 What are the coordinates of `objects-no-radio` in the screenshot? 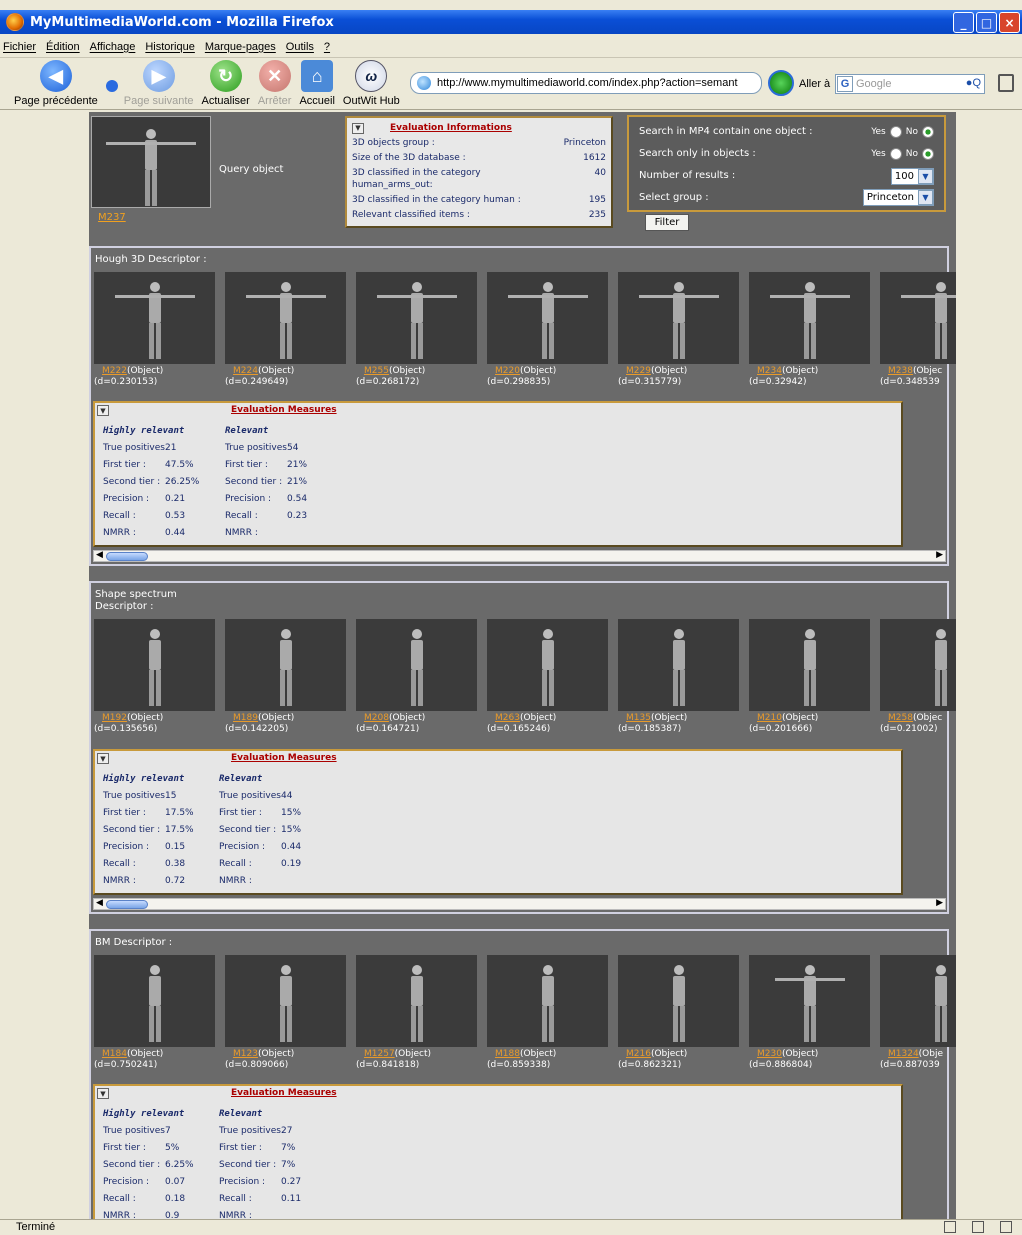 It's located at (928, 154).